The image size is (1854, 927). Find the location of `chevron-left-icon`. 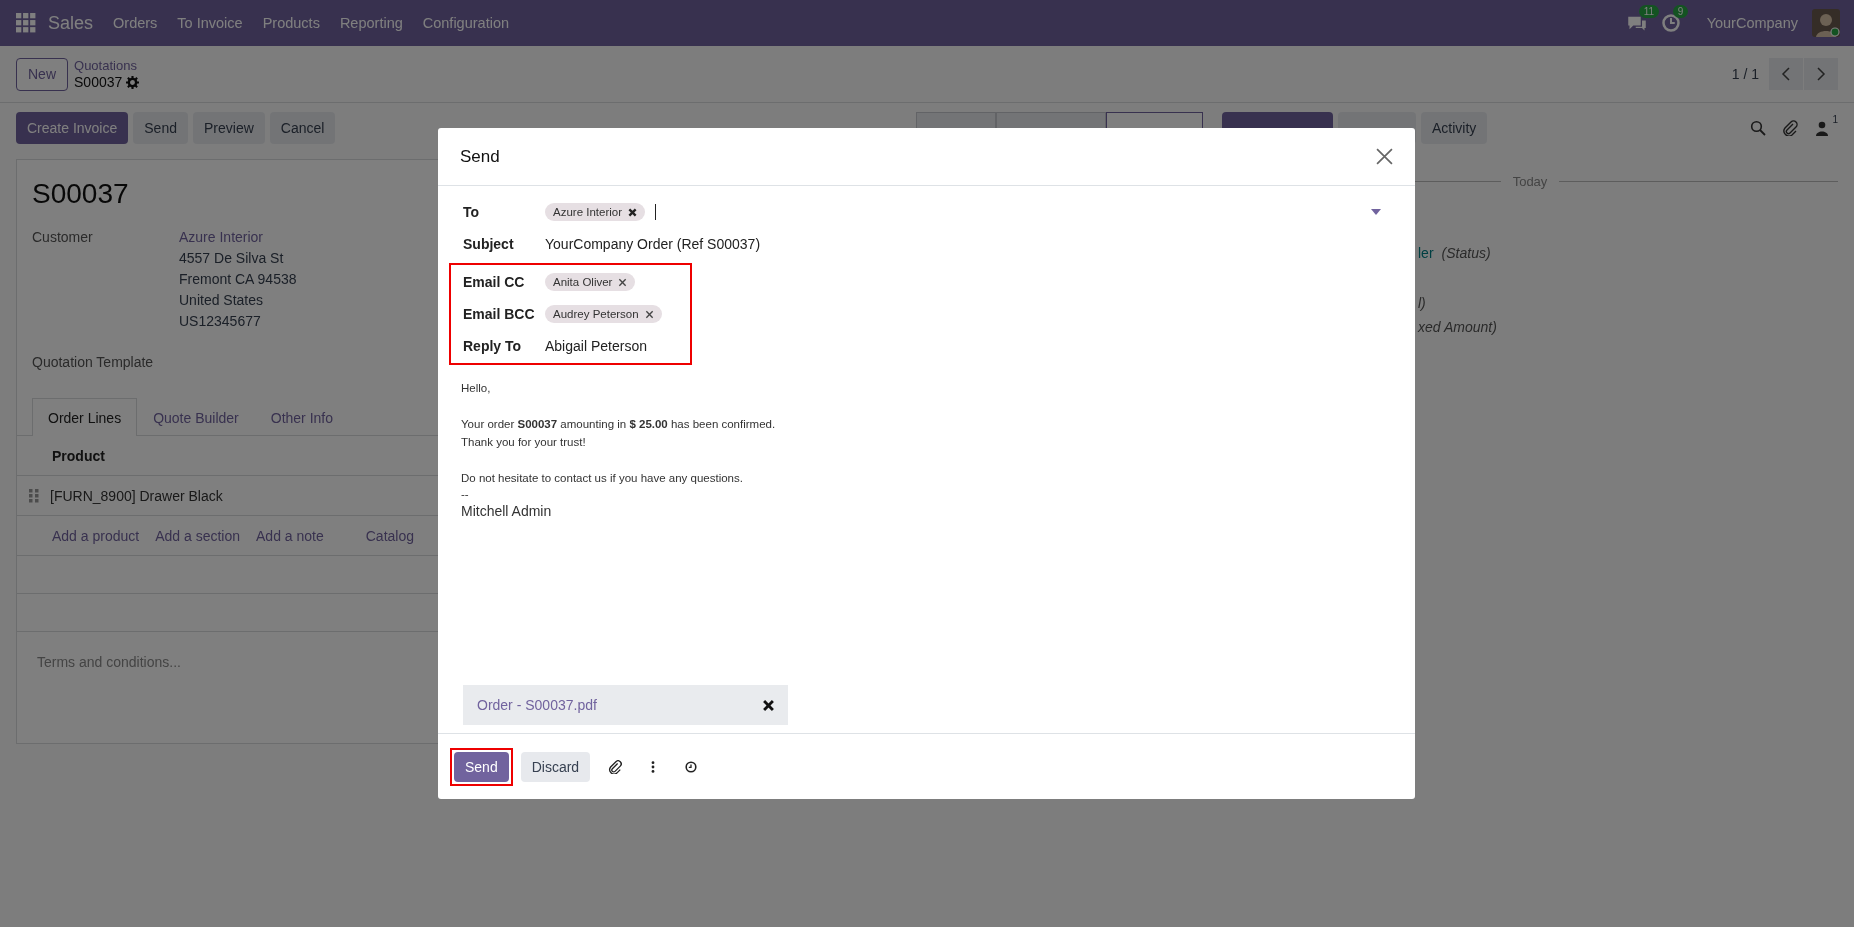

chevron-left-icon is located at coordinates (1786, 74).